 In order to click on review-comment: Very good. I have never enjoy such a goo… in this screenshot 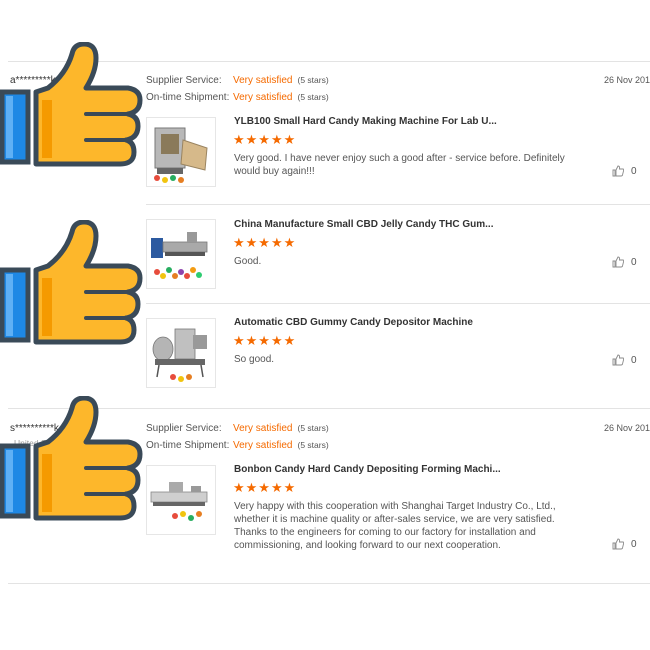, I will do `click(399, 165)`.